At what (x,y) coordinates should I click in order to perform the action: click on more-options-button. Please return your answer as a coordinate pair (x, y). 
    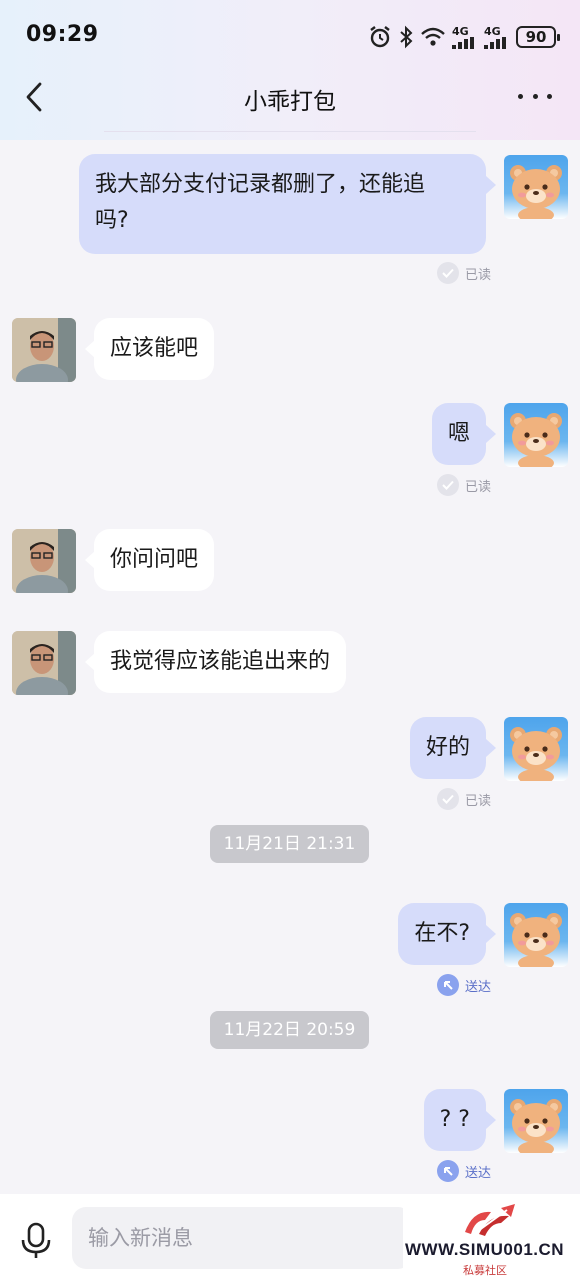
    Looking at the image, I should click on (535, 96).